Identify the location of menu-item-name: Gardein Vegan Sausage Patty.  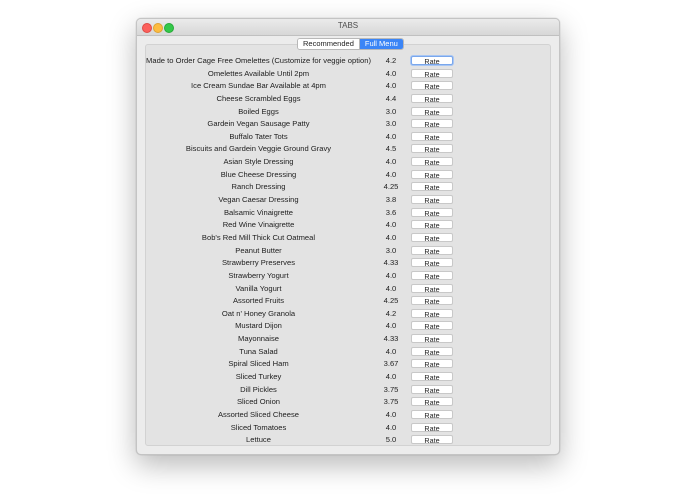
(258, 124).